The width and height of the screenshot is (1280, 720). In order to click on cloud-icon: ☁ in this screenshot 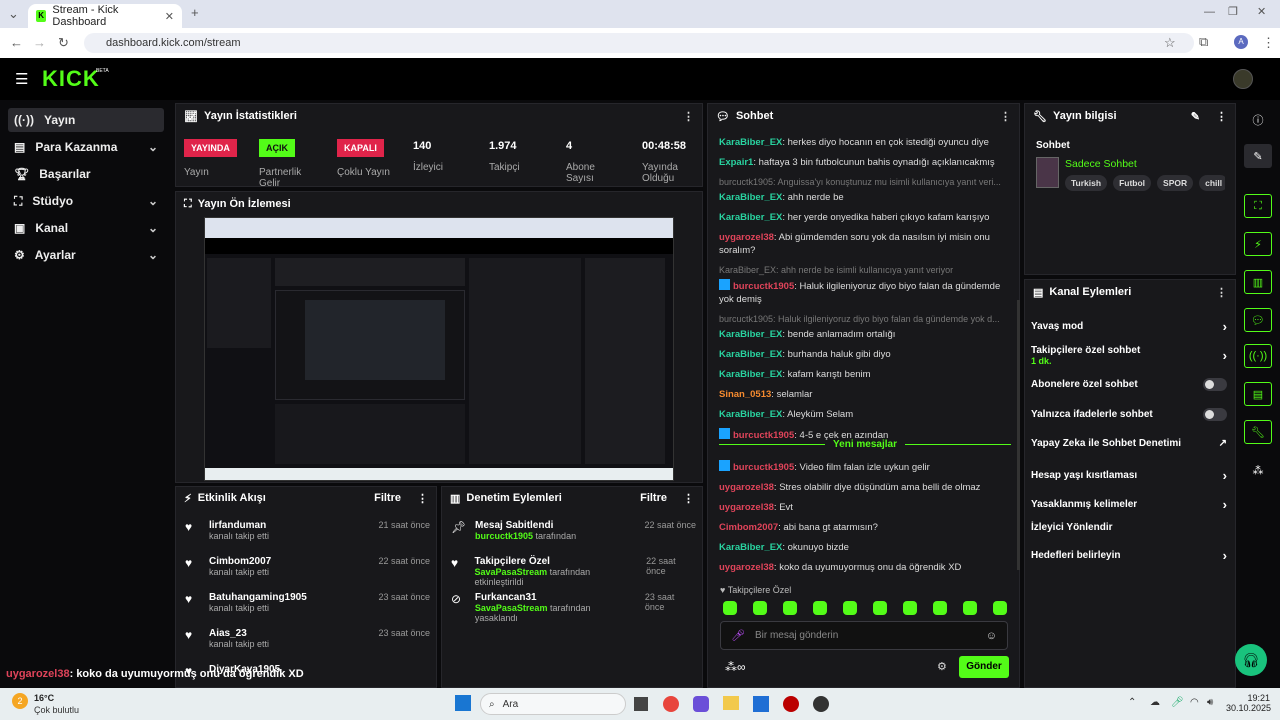, I will do `click(1155, 702)`.